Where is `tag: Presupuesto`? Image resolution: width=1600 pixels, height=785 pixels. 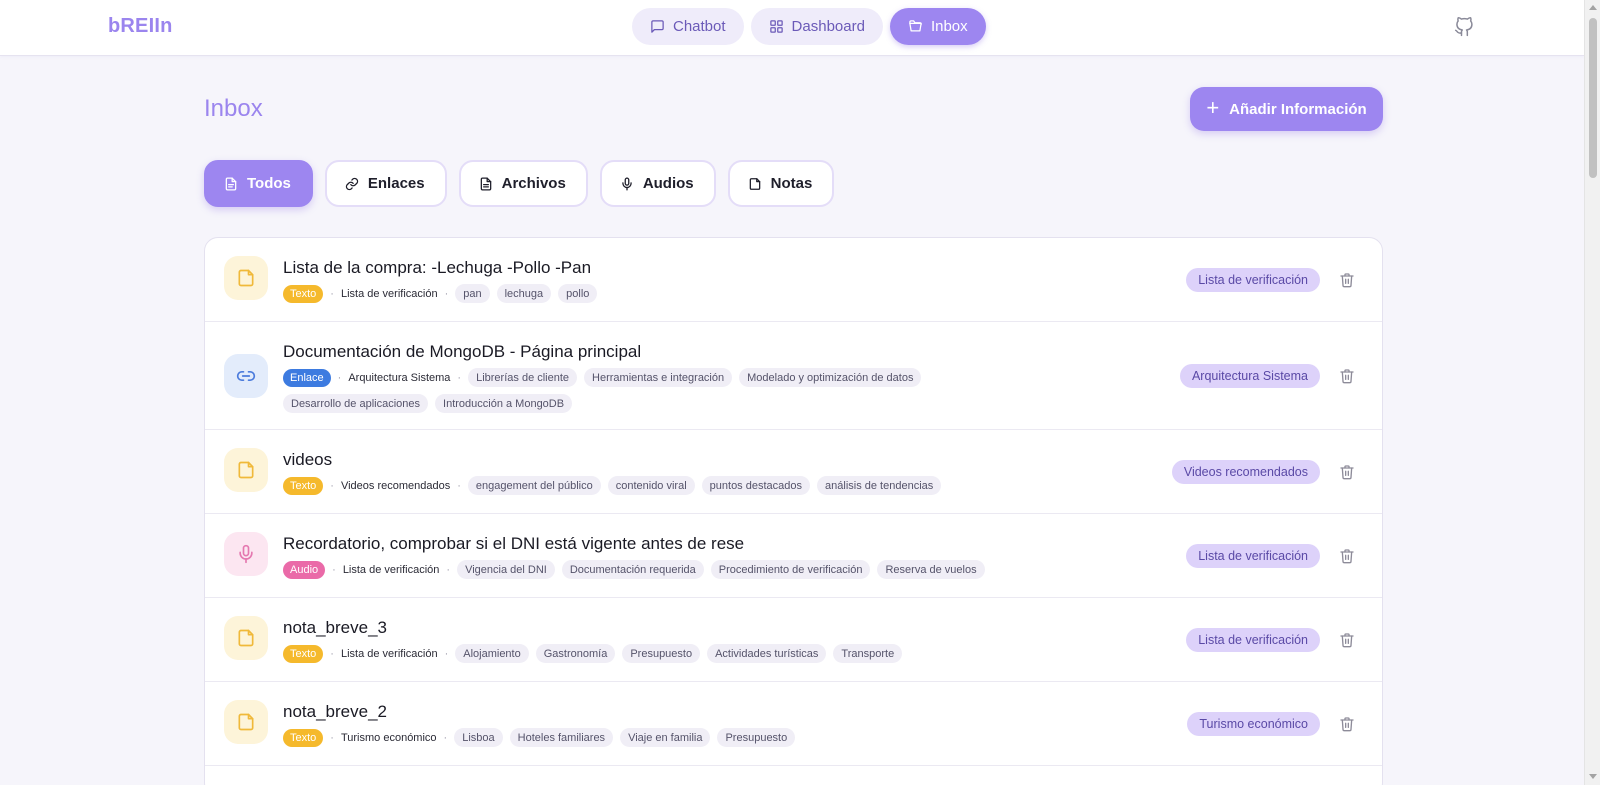
tag: Presupuesto is located at coordinates (756, 737).